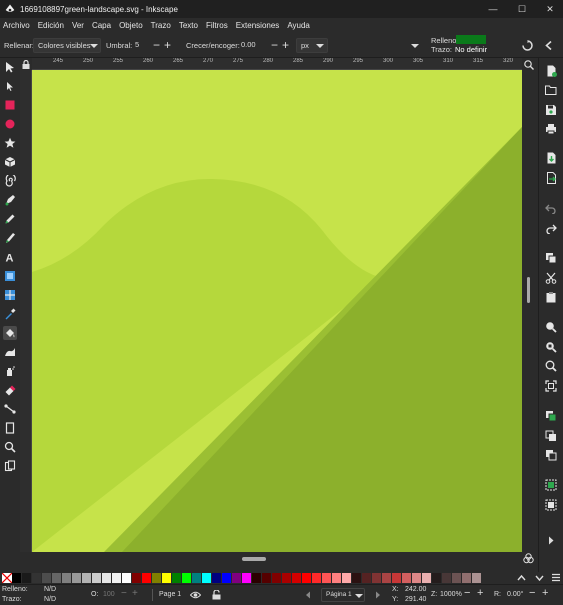 The image size is (563, 605). What do you see at coordinates (551, 327) in the screenshot?
I see `zoom-selection-icon` at bounding box center [551, 327].